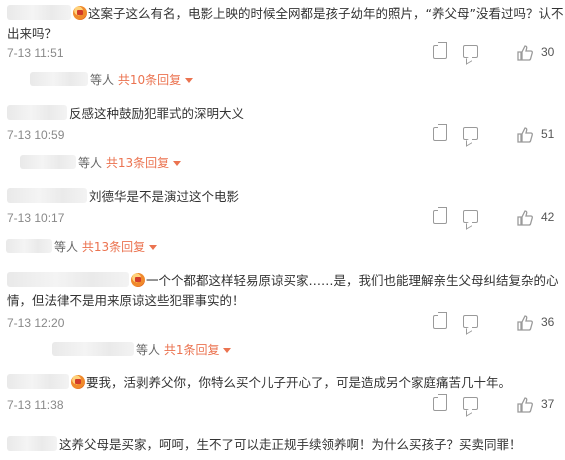  I want to click on comment-text-line: 反感这种鼓励犯罪式的深明大义, so click(125, 113).